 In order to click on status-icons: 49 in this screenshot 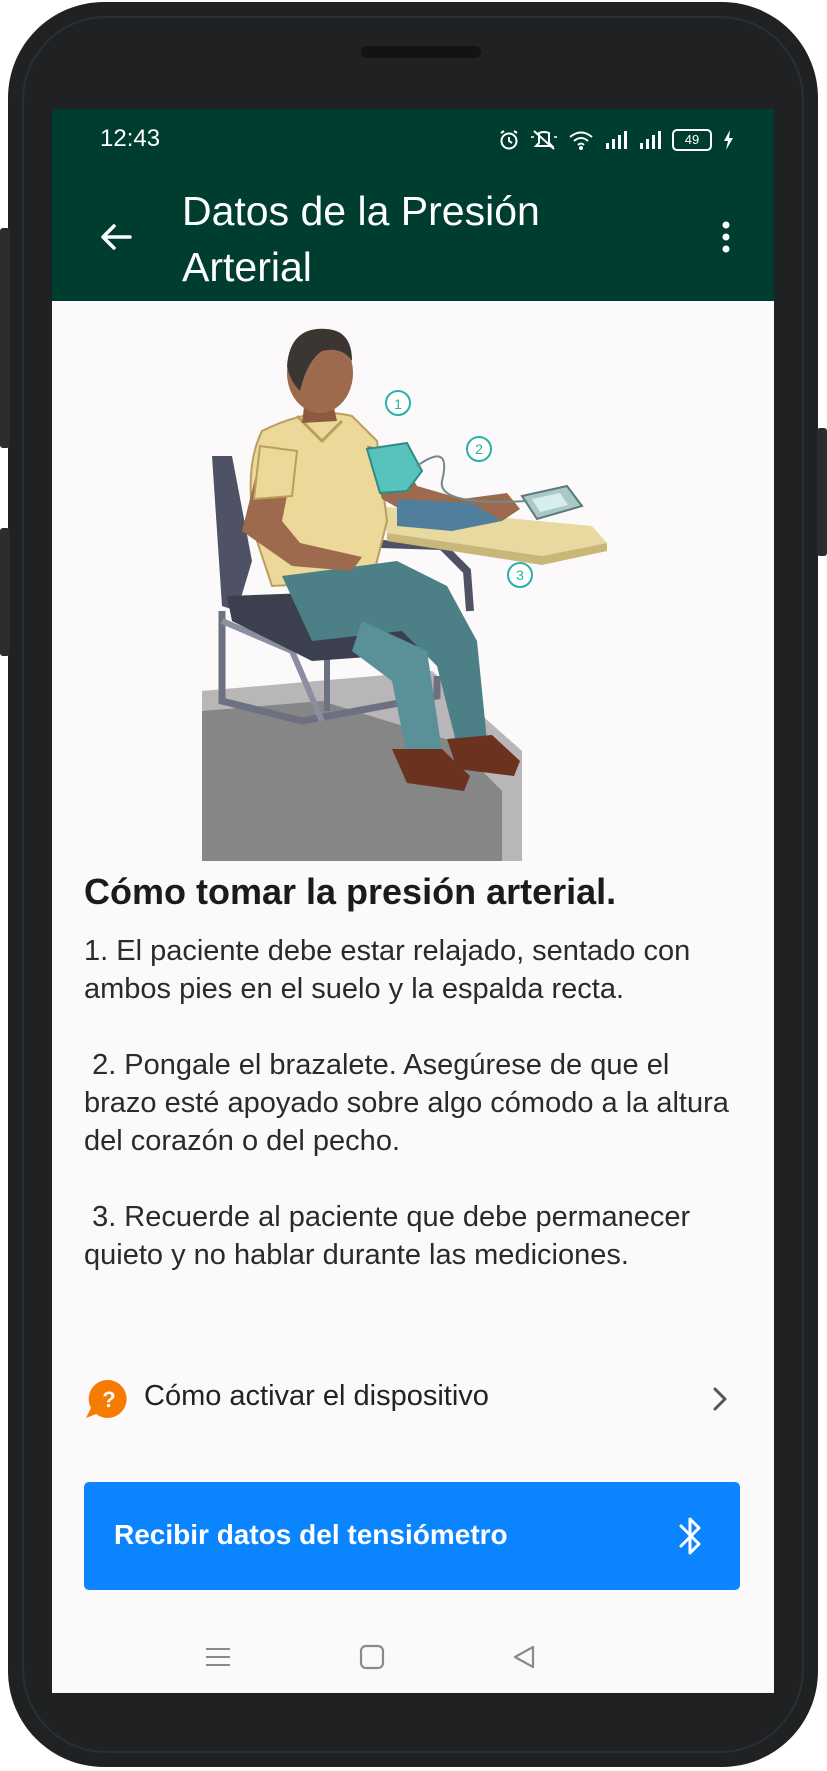, I will do `click(616, 140)`.